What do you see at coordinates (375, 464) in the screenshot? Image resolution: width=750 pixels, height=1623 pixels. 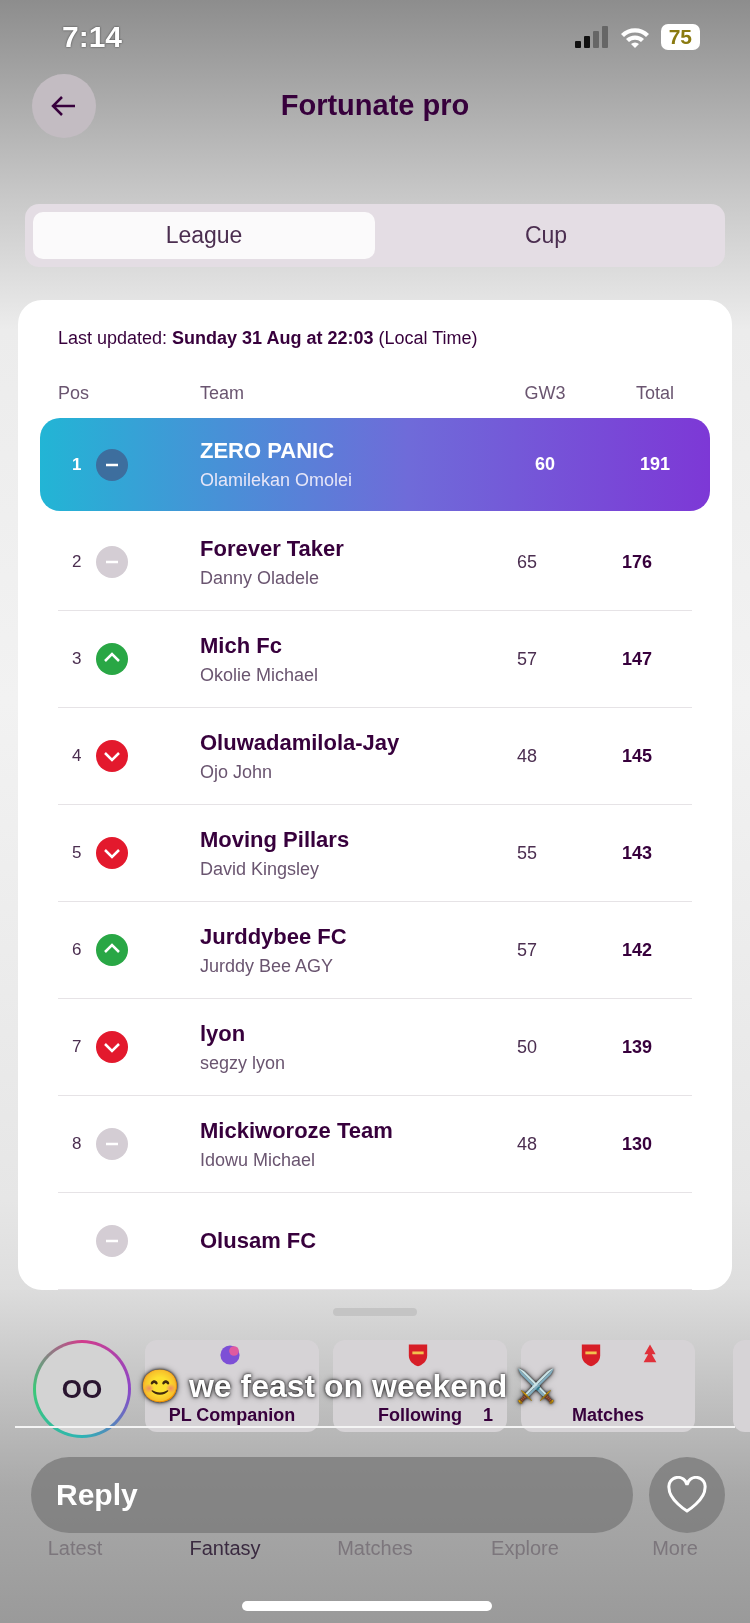 I see `highlighted-row: 1 ZERO PANIC Olamilekan Omolei 60 191` at bounding box center [375, 464].